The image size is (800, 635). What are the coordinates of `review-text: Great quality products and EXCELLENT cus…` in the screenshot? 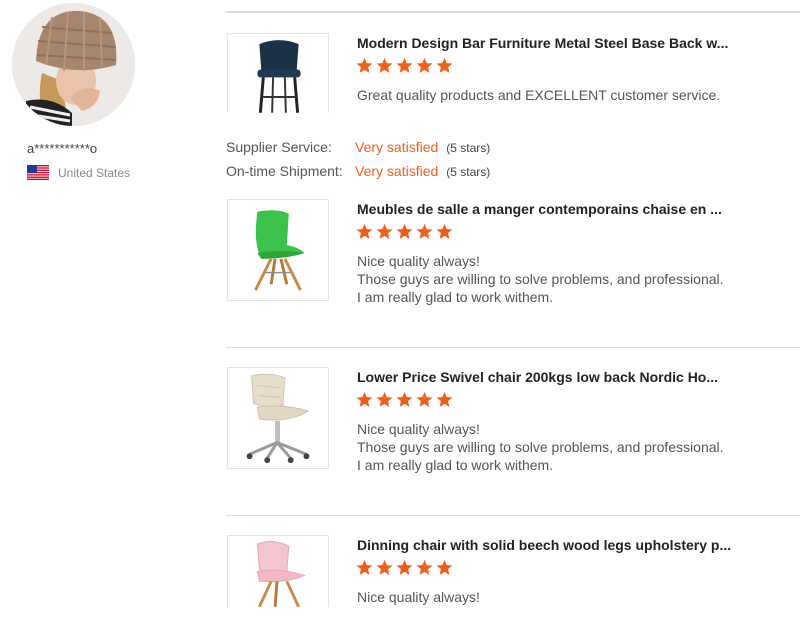 It's located at (538, 95).